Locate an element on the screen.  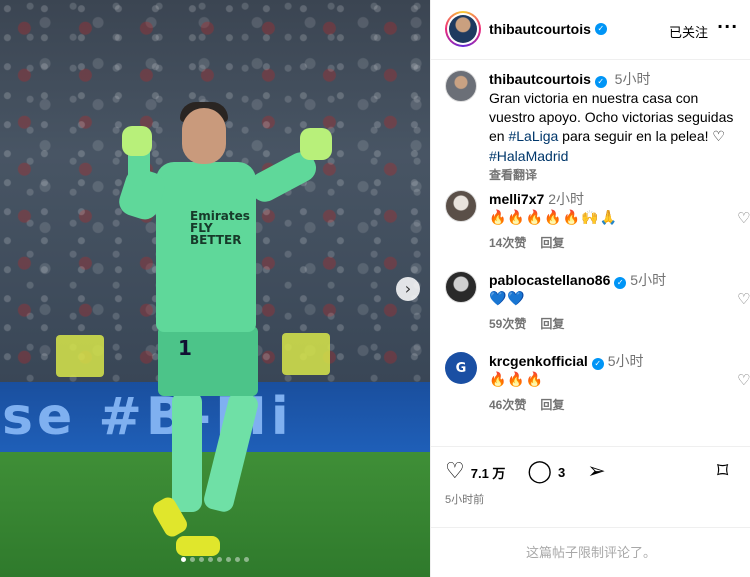
caption-time: 5小时 is located at coordinates (632, 79).